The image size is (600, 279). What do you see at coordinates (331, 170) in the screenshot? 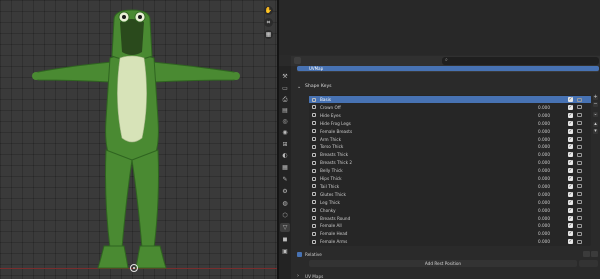
I see `shape-key-name: Belly Thick` at bounding box center [331, 170].